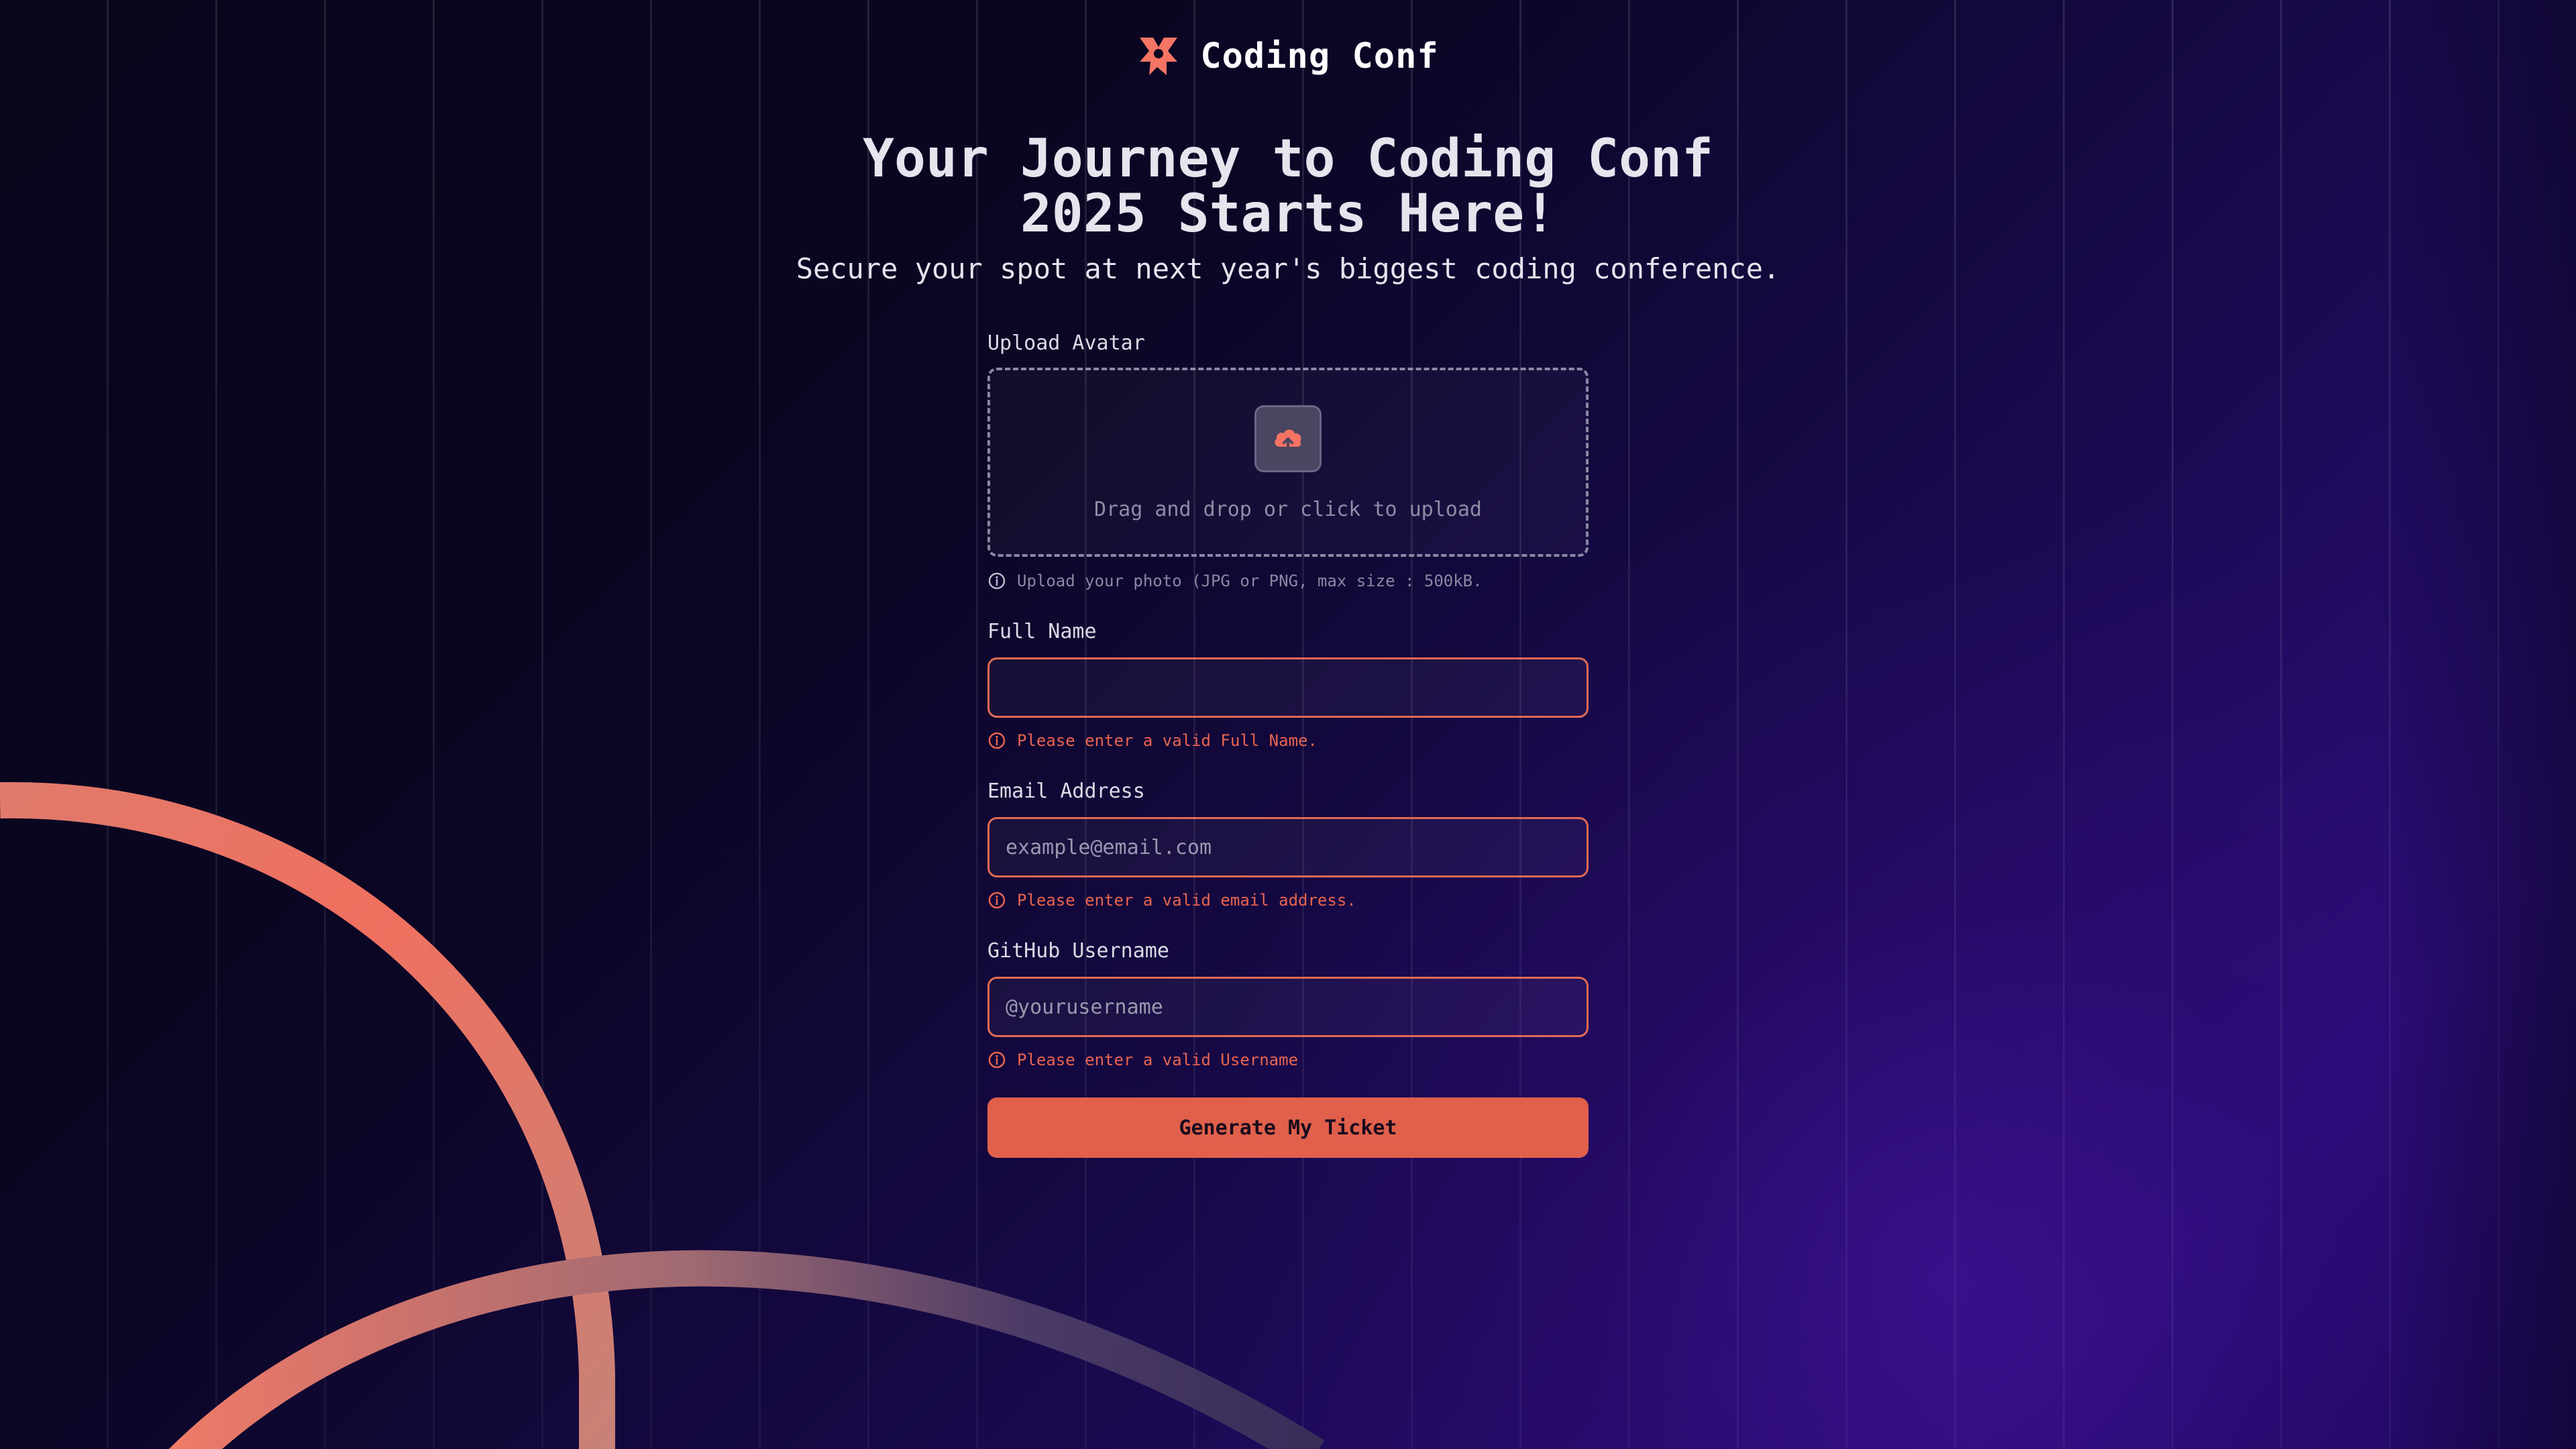 The height and width of the screenshot is (1449, 2576). What do you see at coordinates (1078, 951) in the screenshot?
I see `github-label: GitHub Username` at bounding box center [1078, 951].